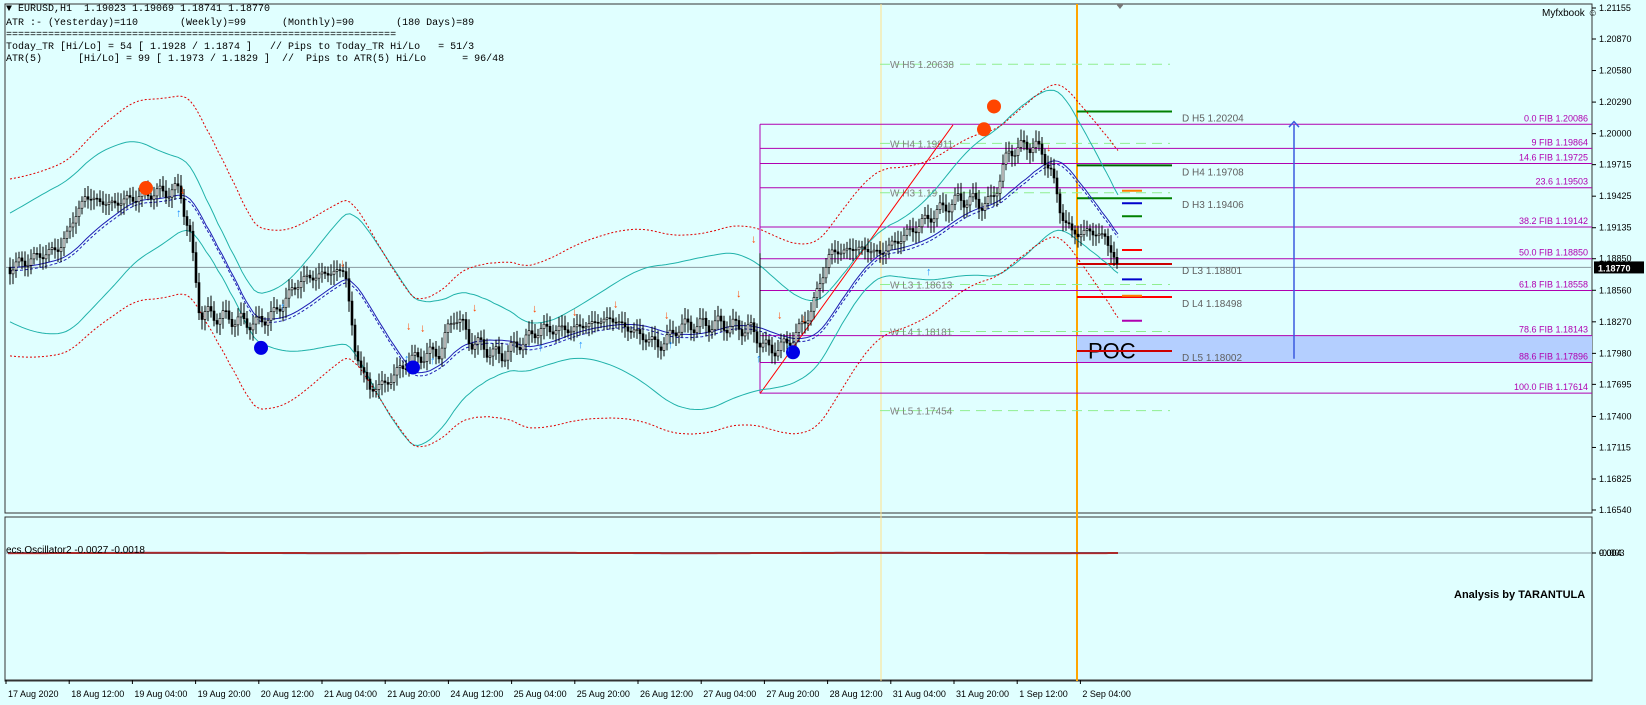 This screenshot has height=705, width=1646. I want to click on fib-label: 38.2 FIB 1.19142, so click(1553, 221).